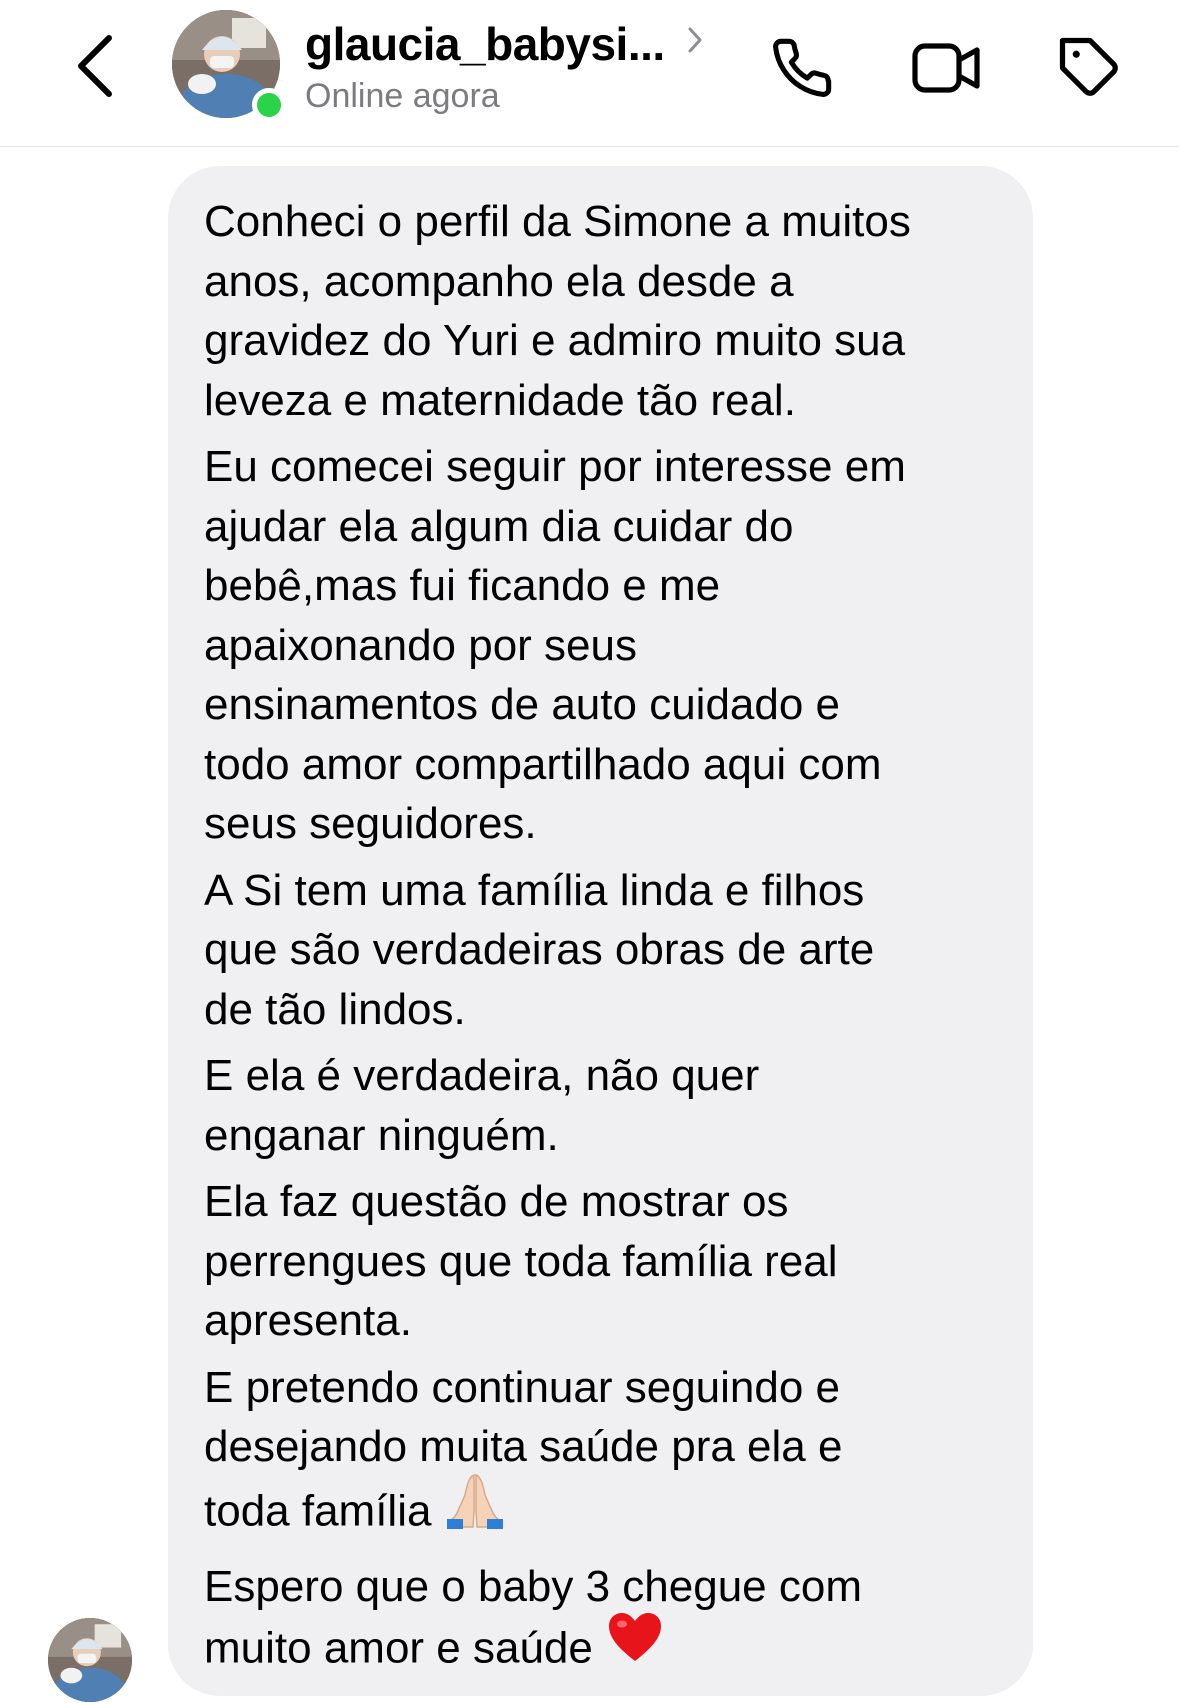 The height and width of the screenshot is (1705, 1179). What do you see at coordinates (635, 1645) in the screenshot?
I see `red-heart-emoji` at bounding box center [635, 1645].